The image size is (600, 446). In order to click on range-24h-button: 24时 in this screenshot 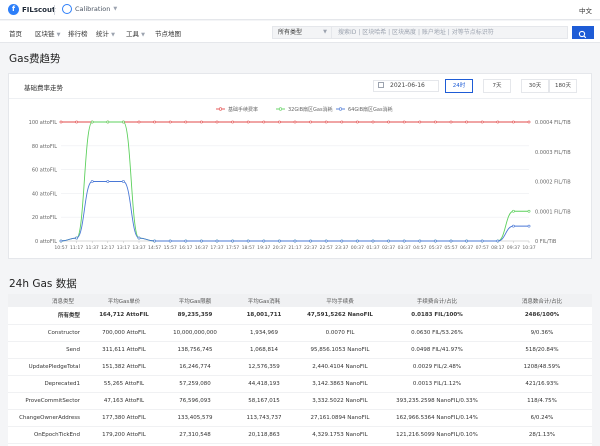, I will do `click(459, 86)`.